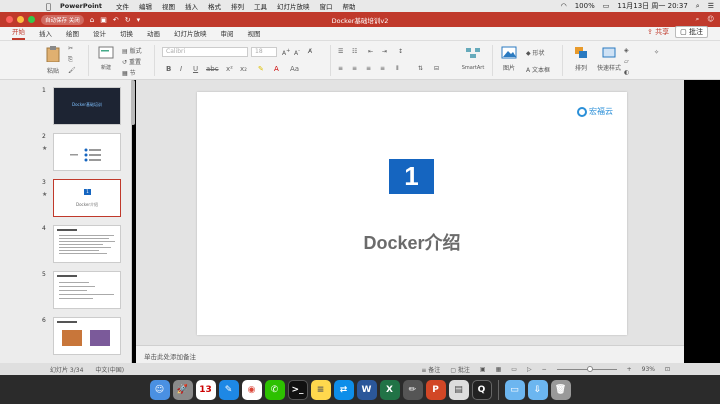 The height and width of the screenshot is (404, 720). I want to click on battery-icon: ▭, so click(606, 6).